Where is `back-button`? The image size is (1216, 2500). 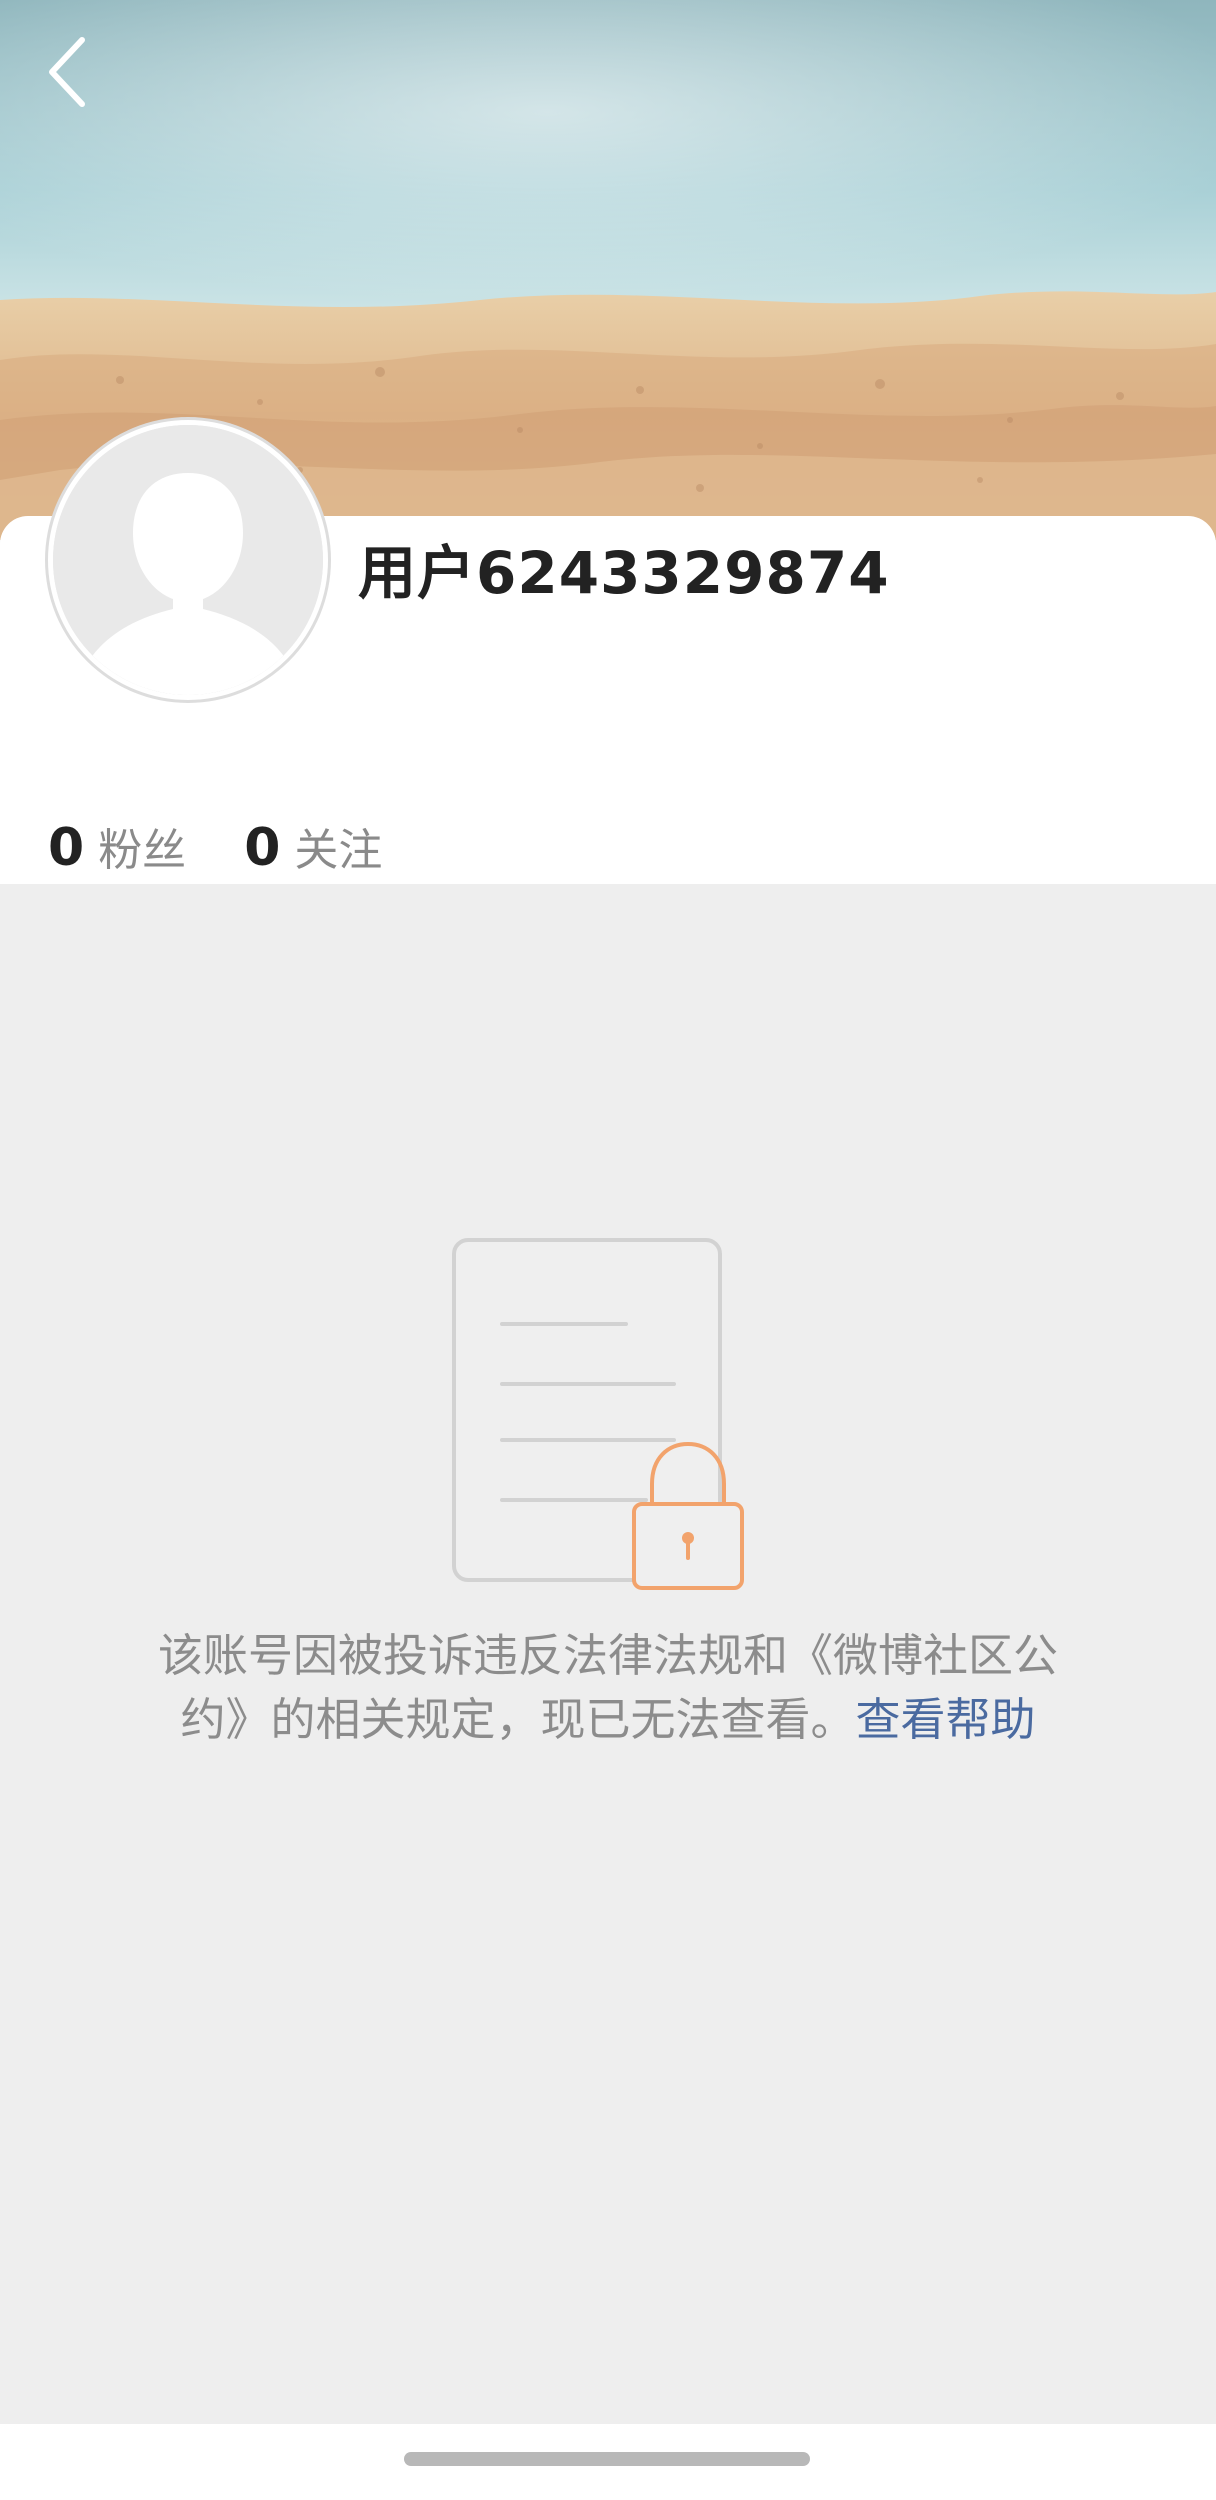 back-button is located at coordinates (72, 72).